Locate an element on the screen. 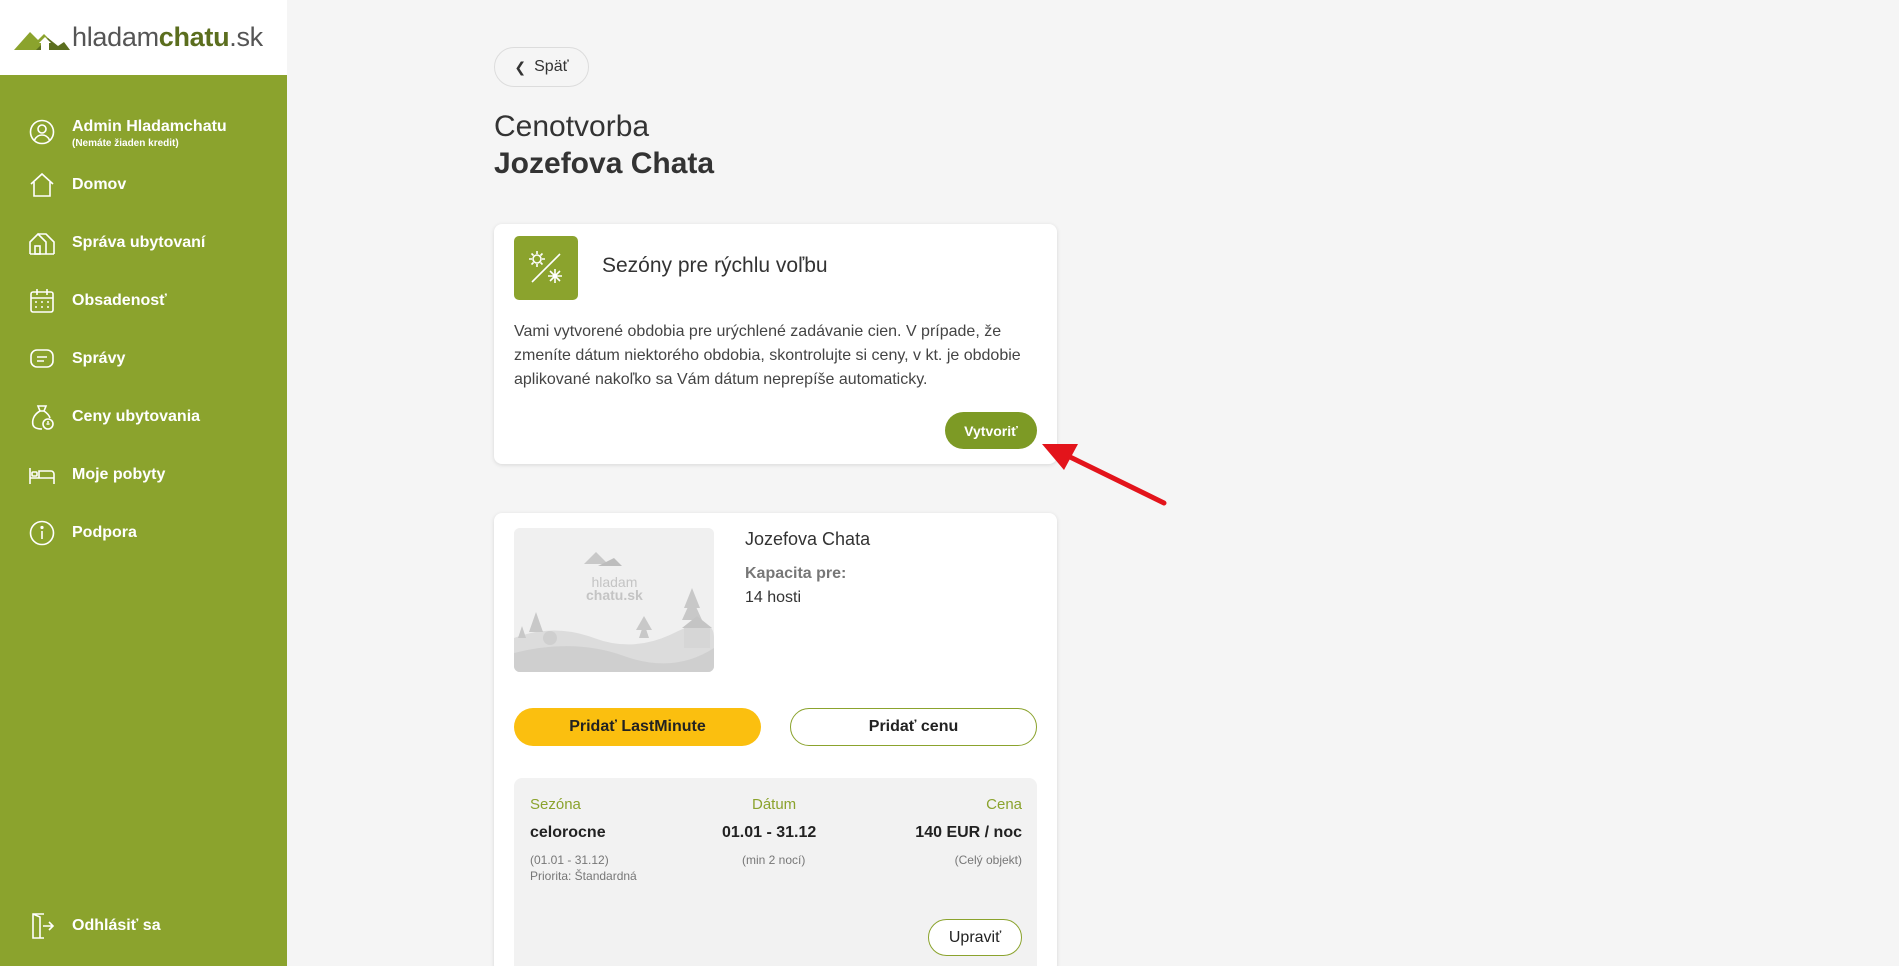 This screenshot has height=966, width=1899. sidebar-item-label: Ceny ubytovania is located at coordinates (136, 416).